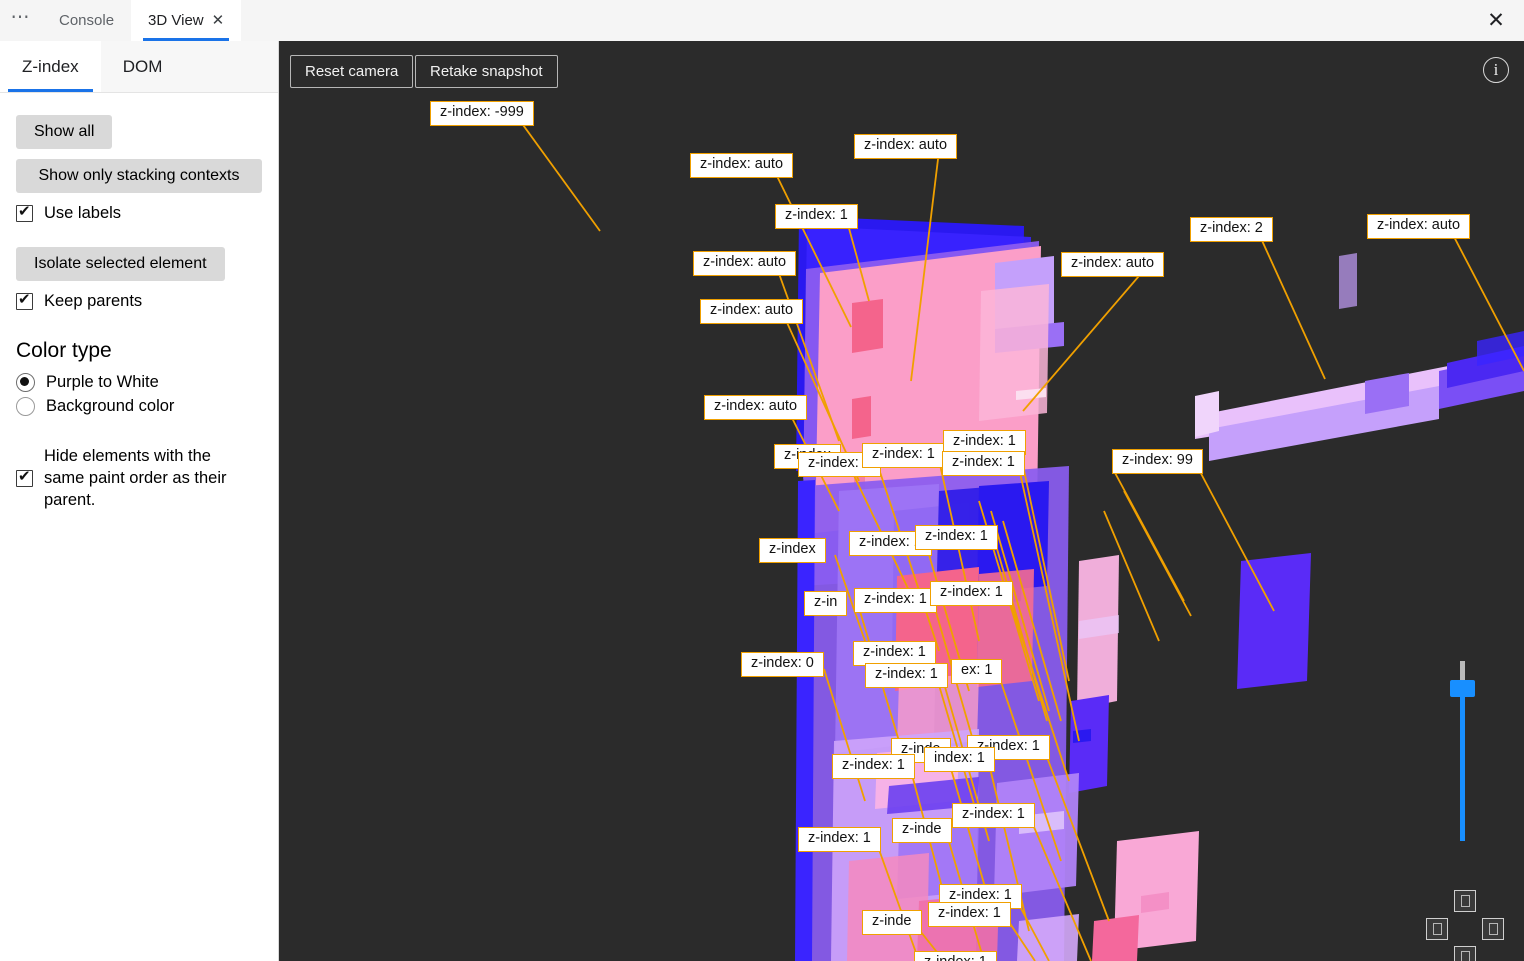 The image size is (1524, 961). I want to click on sidebar-tab-z-index: Z-index, so click(50, 66).